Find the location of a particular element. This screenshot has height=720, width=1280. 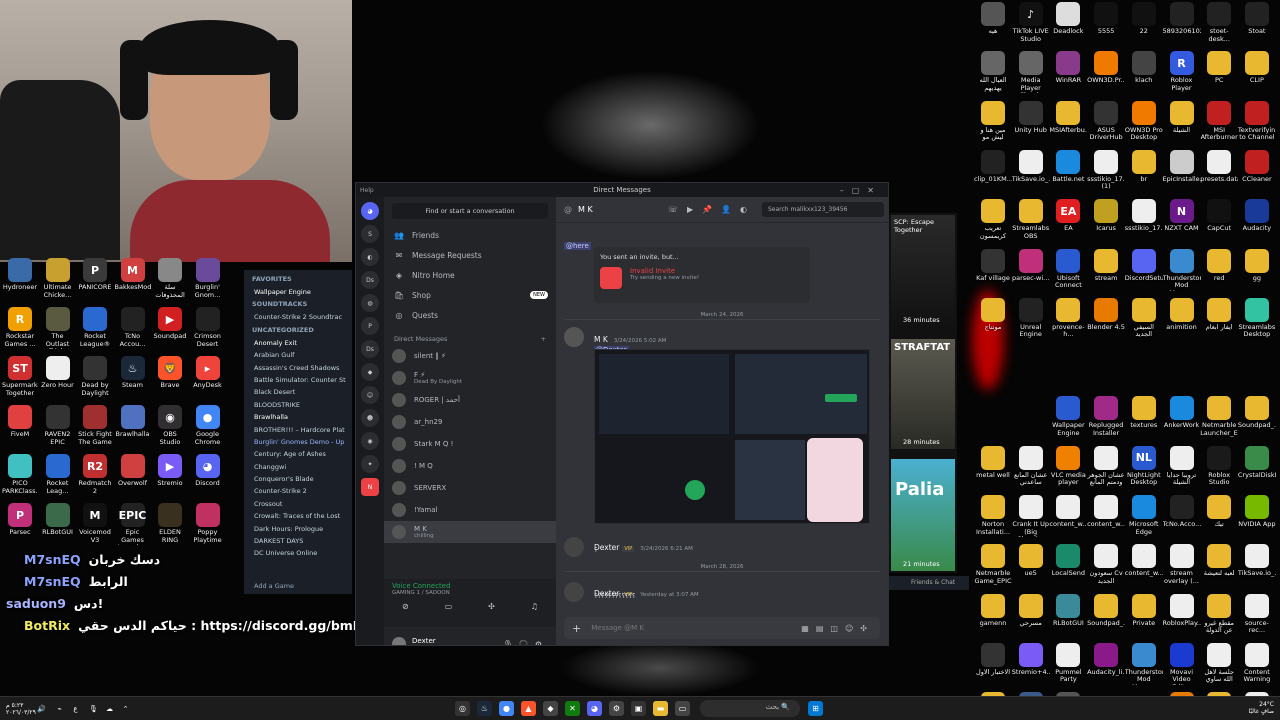

desktop-shortcut: Dead by Daylight is located at coordinates (95, 381).